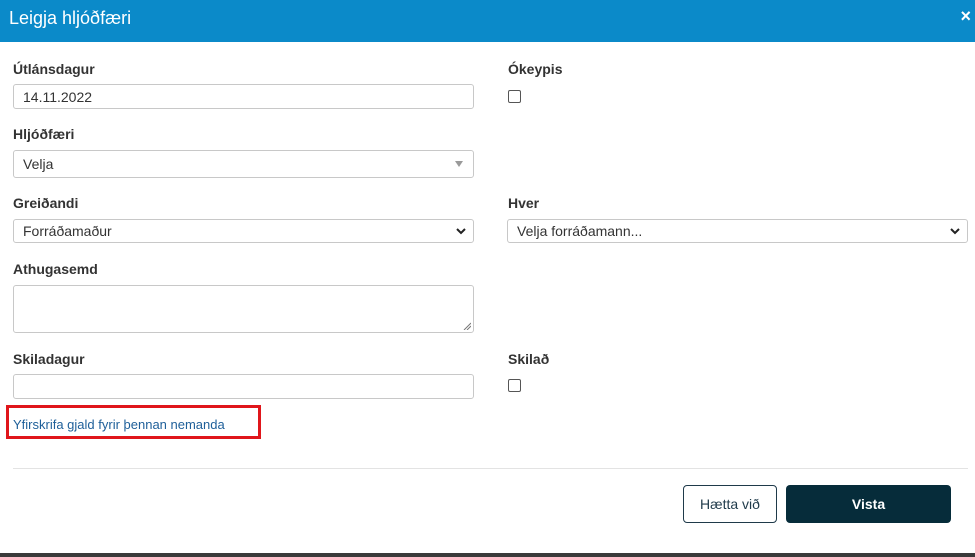 This screenshot has width=975, height=557. I want to click on instrument-label: Hljóðfæri, so click(44, 134).